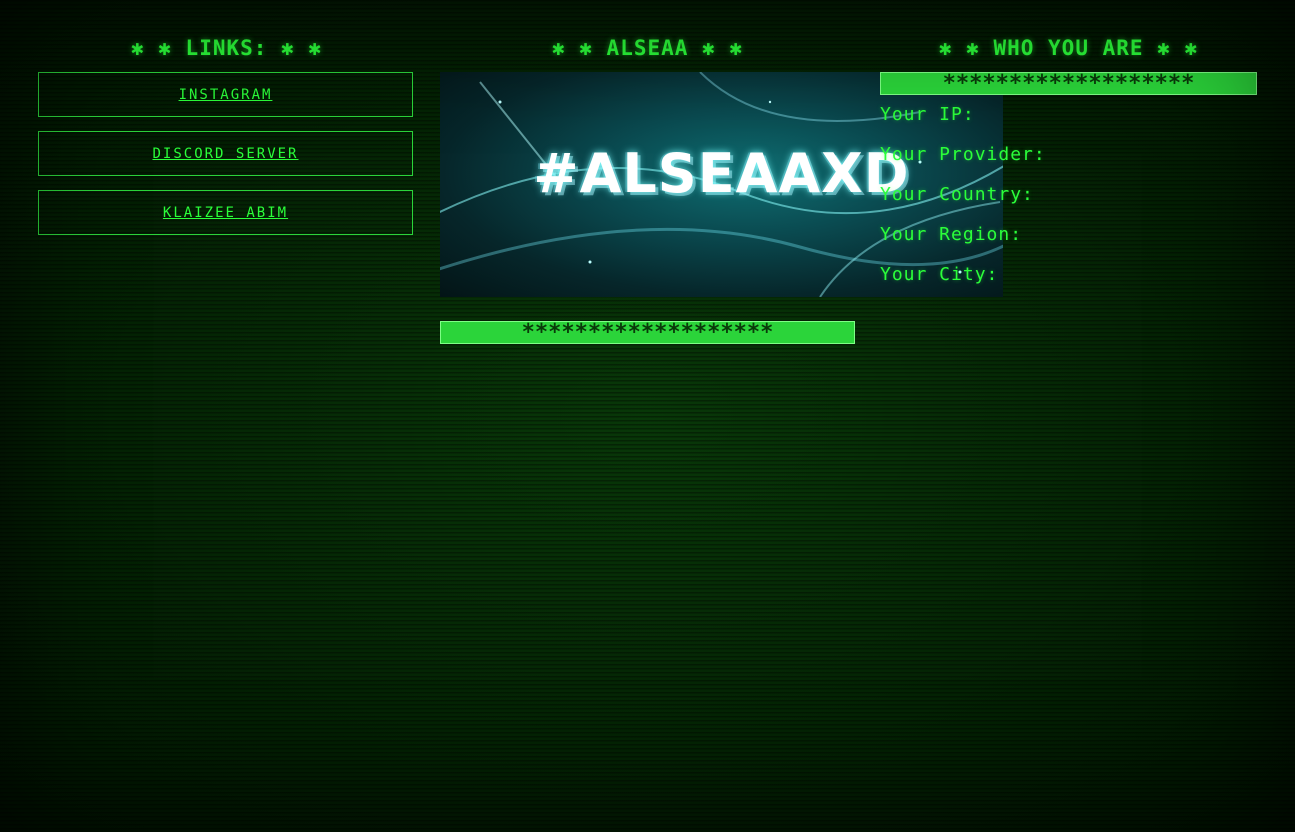 The height and width of the screenshot is (832, 1295). I want to click on instagram-link-box: INSTAGRAM, so click(225, 94).